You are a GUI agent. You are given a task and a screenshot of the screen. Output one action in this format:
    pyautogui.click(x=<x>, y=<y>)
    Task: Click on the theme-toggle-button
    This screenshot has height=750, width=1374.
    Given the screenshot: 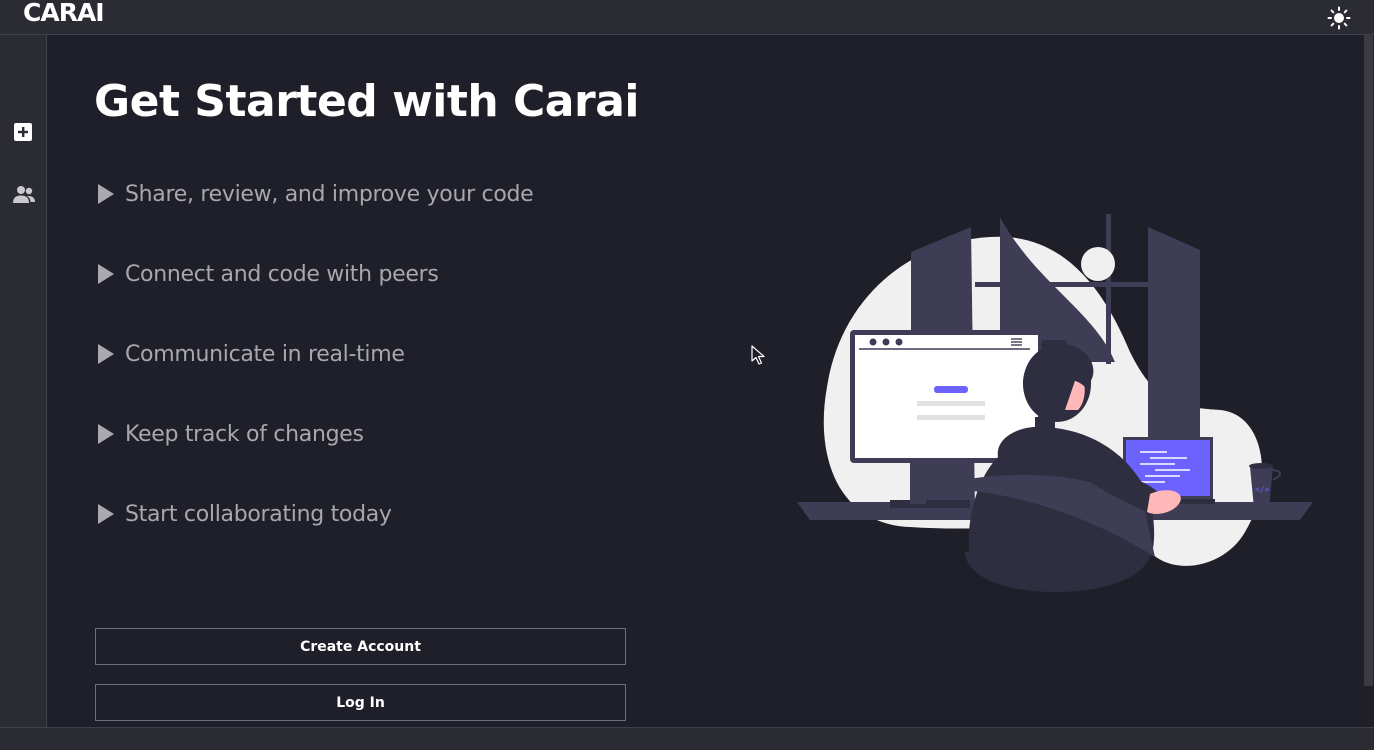 What is the action you would take?
    pyautogui.click(x=1339, y=18)
    